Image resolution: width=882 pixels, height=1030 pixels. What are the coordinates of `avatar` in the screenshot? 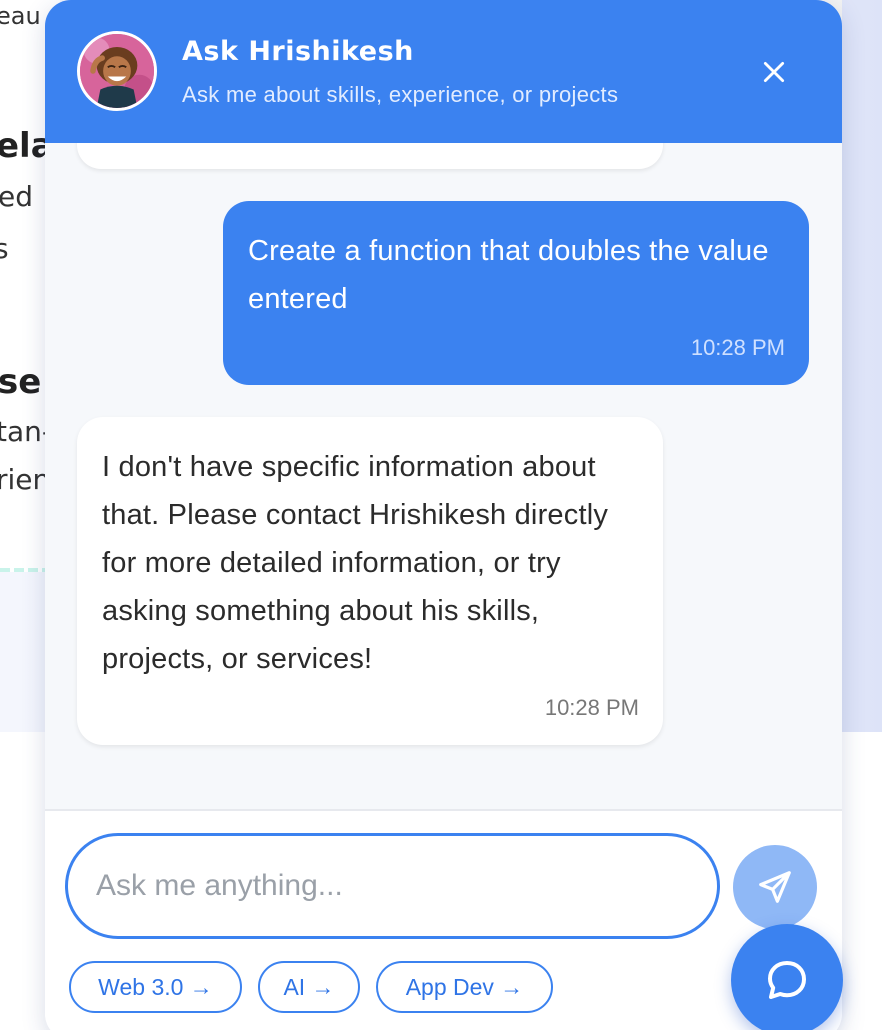 It's located at (117, 71).